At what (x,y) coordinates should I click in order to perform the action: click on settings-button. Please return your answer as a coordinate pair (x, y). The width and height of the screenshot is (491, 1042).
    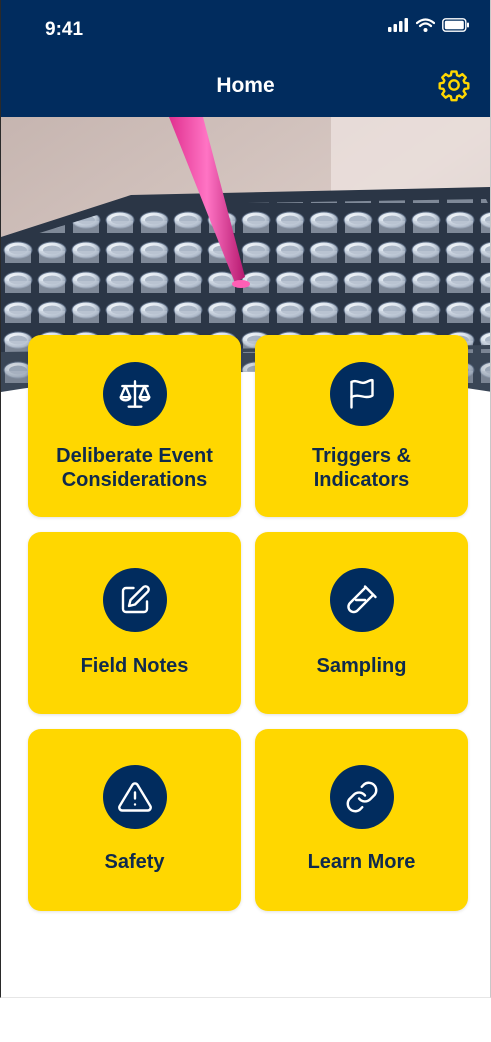
    Looking at the image, I should click on (454, 85).